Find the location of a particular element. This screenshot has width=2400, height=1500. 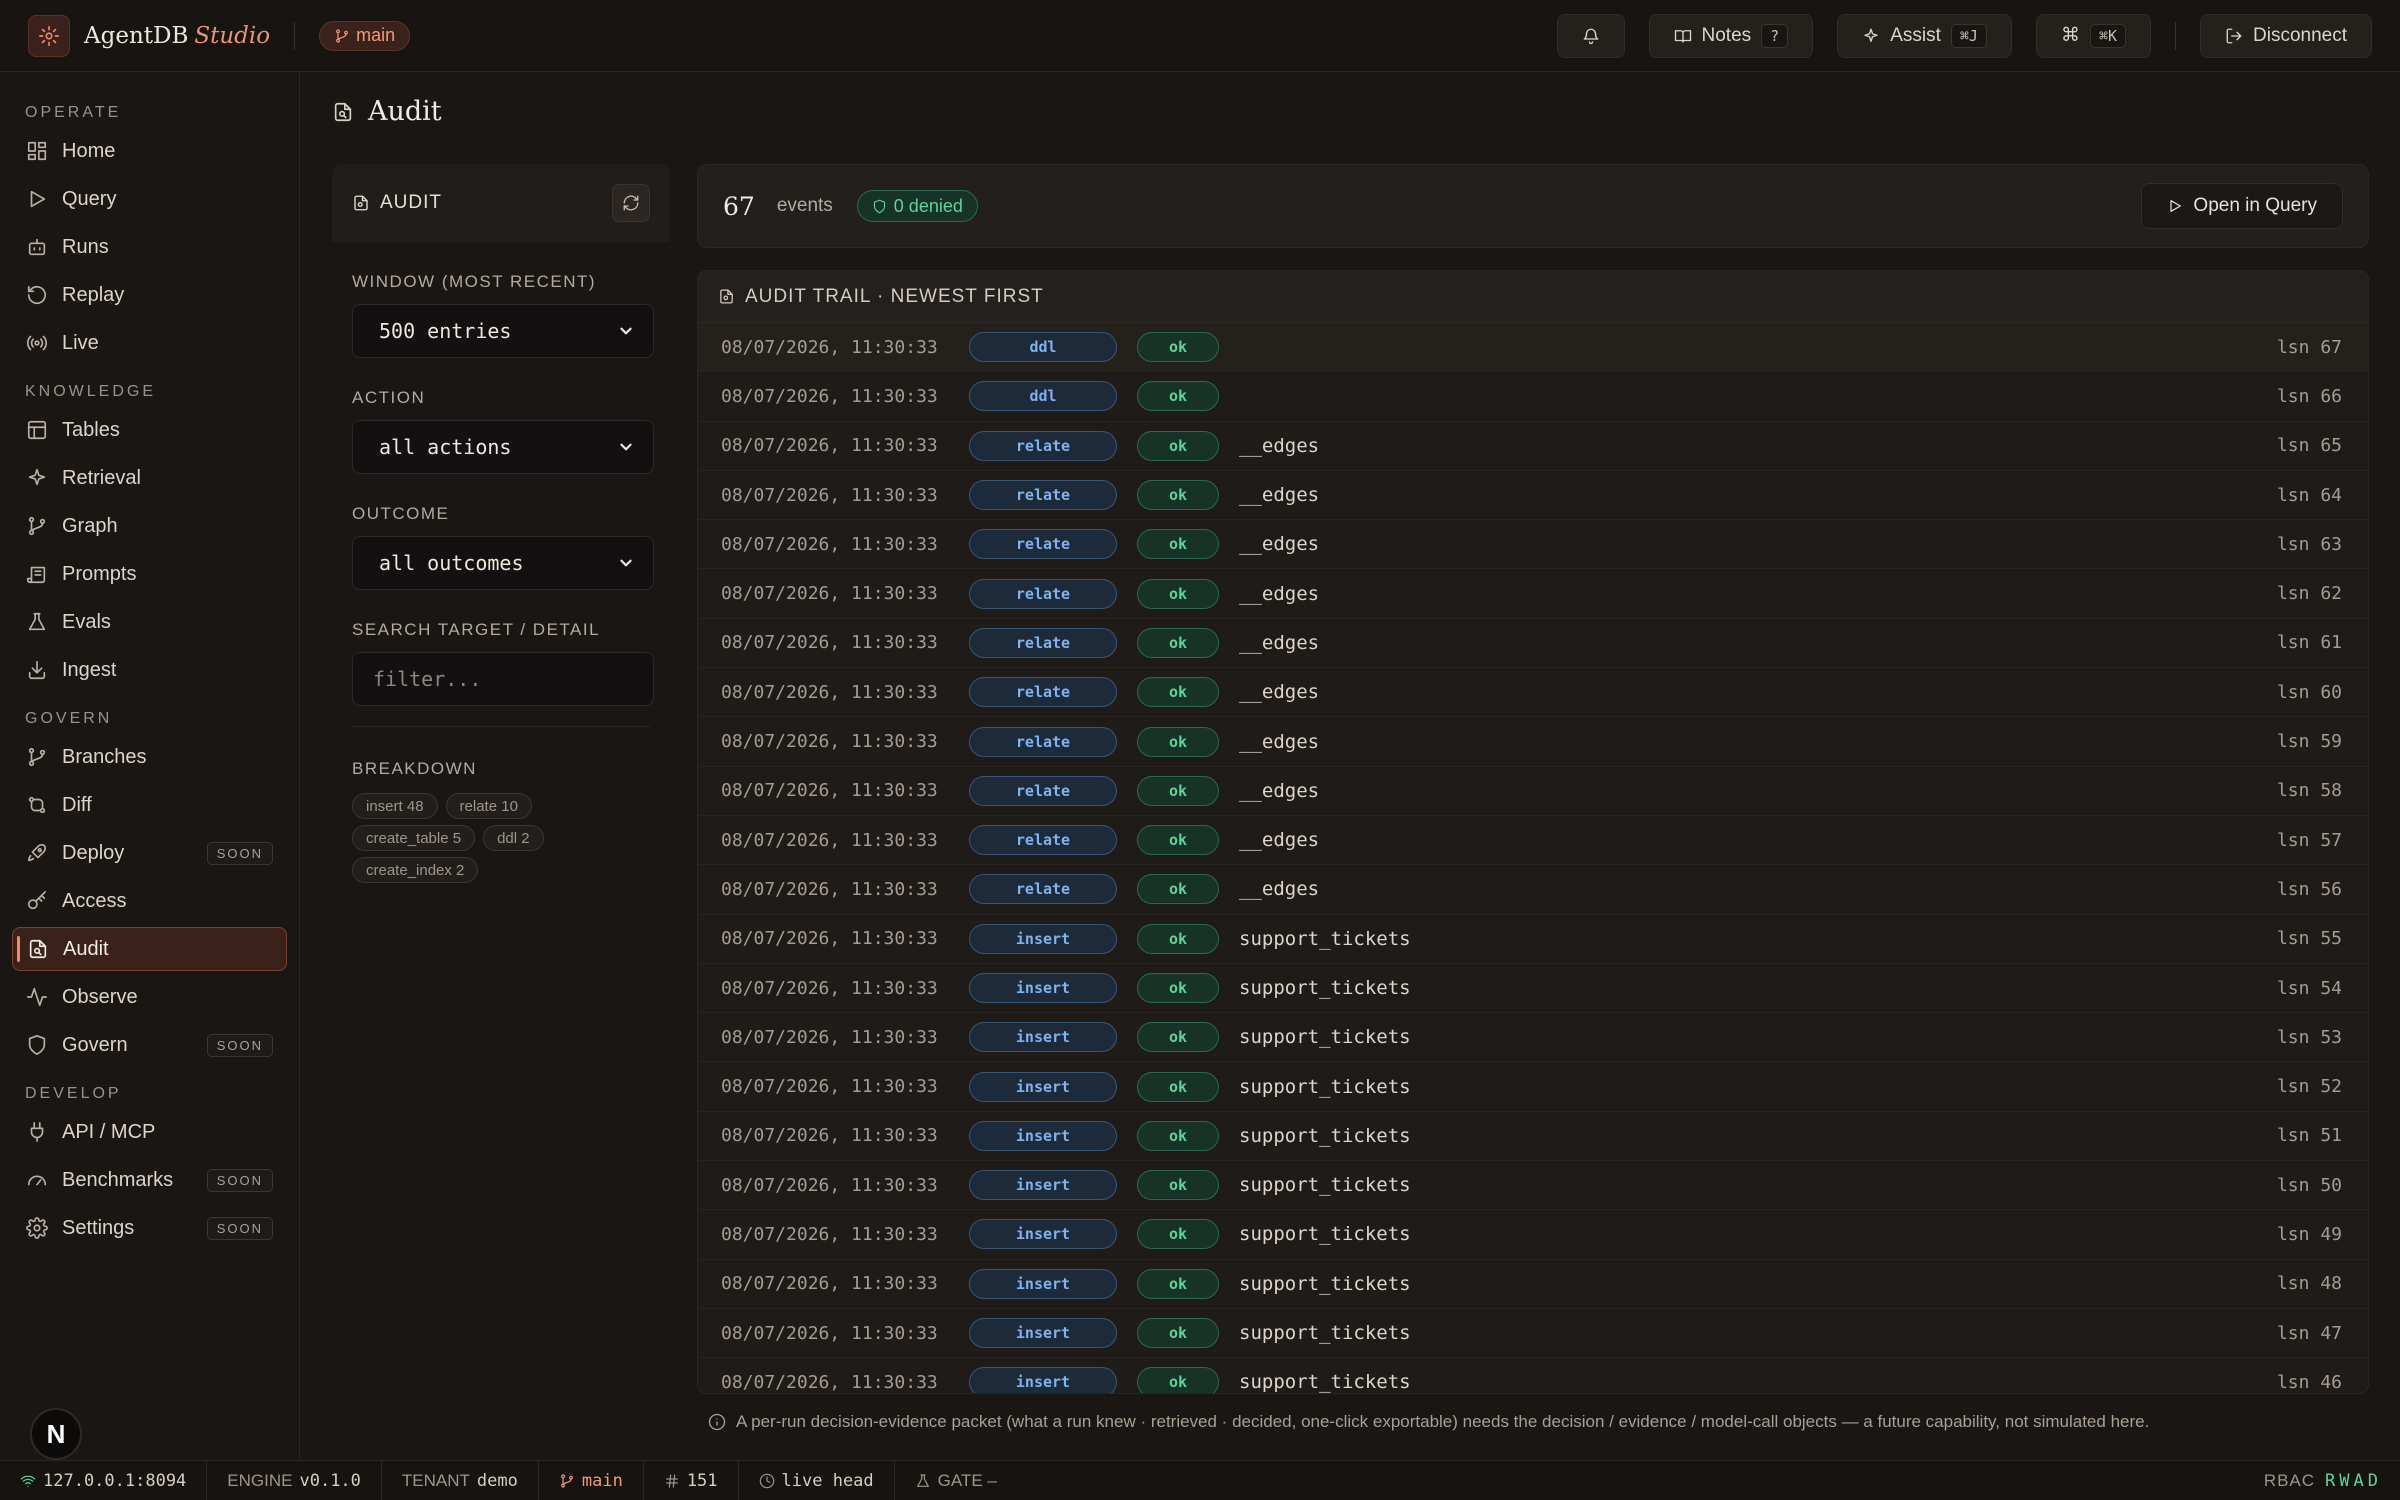

row-lsn: lsn 61 is located at coordinates (2309, 643).